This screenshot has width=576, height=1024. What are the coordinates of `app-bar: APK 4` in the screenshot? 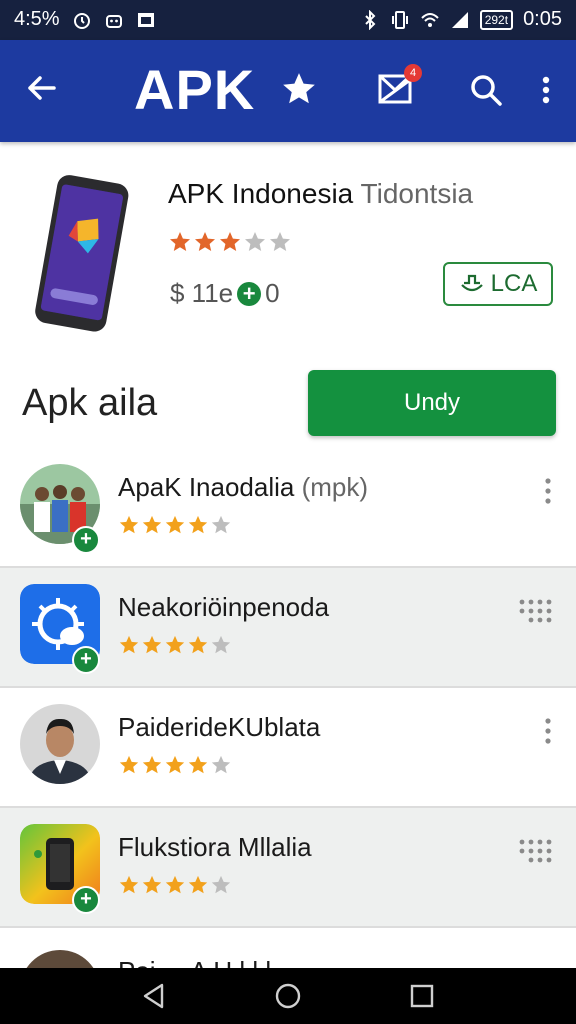 It's located at (288, 91).